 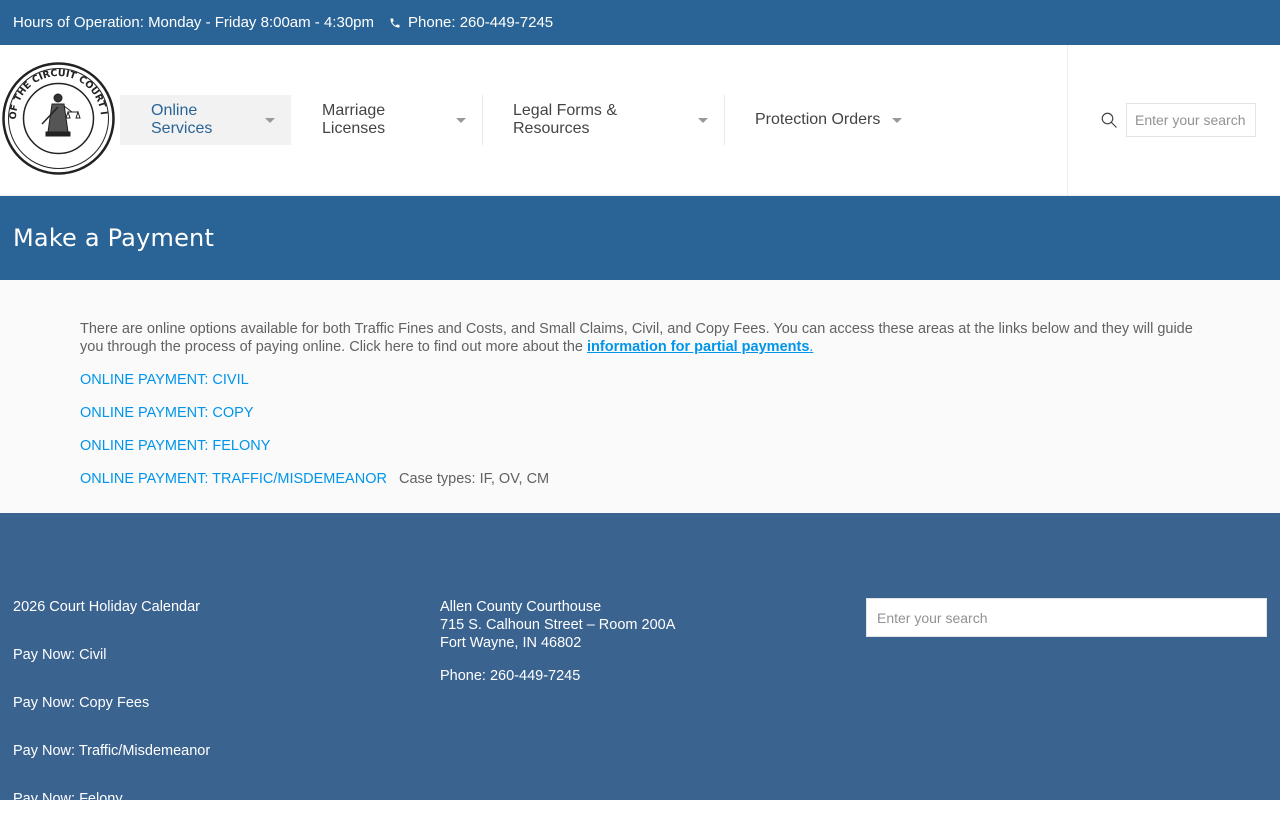 I want to click on nav-label: Online Services, so click(x=182, y=119).